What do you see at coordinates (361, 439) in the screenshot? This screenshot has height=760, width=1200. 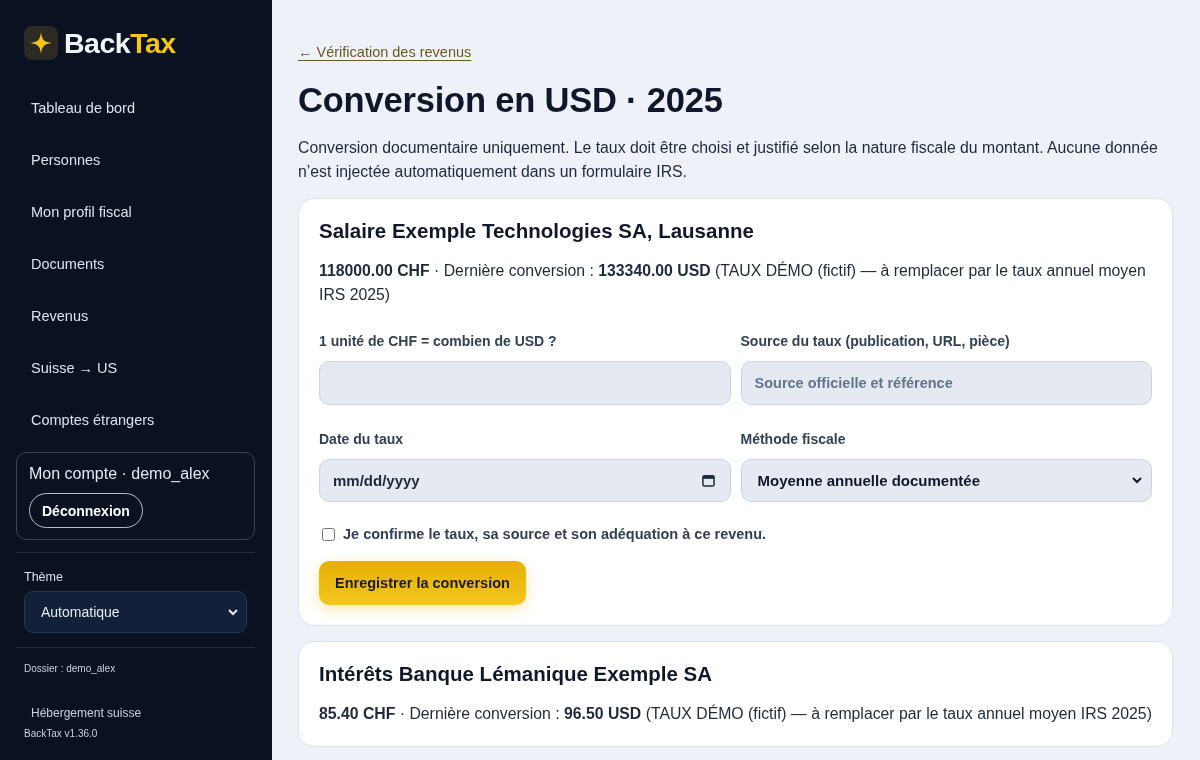 I see `field-label: Date du taux` at bounding box center [361, 439].